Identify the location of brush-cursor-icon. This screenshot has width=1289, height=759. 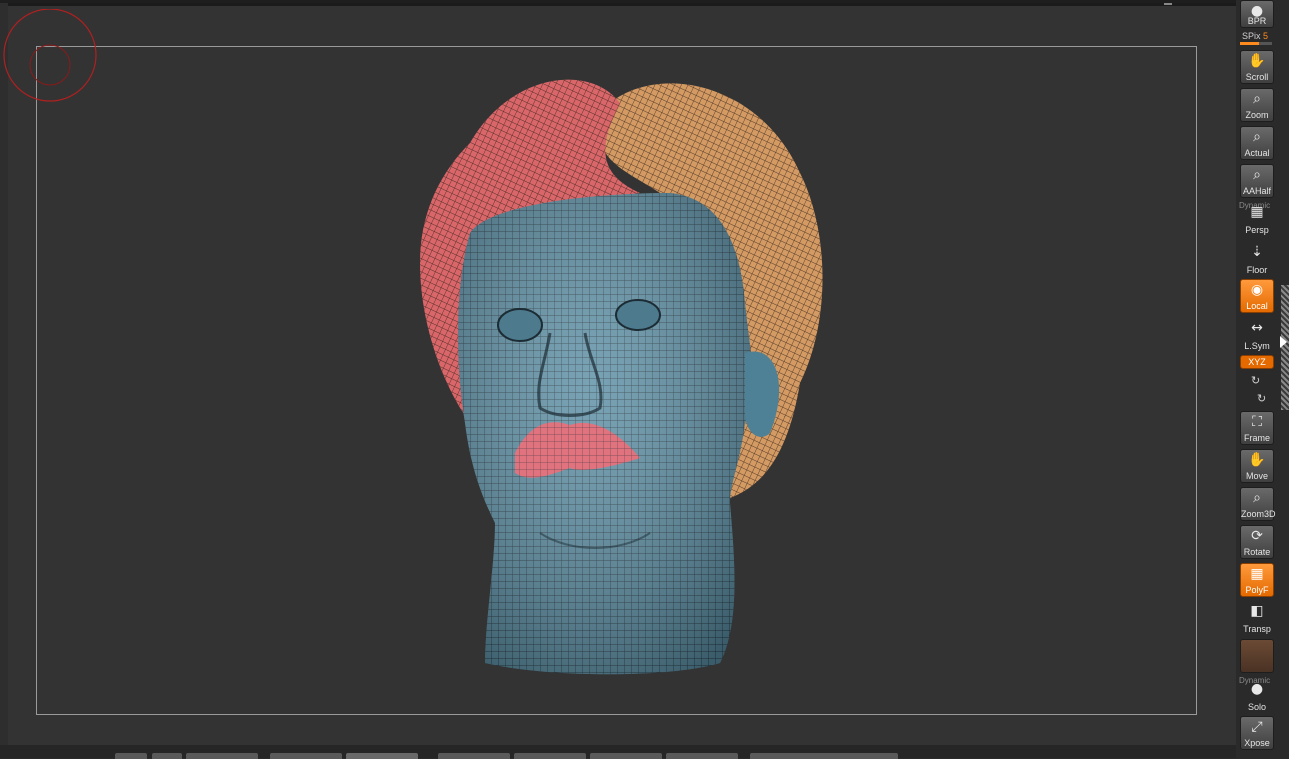
(50, 55).